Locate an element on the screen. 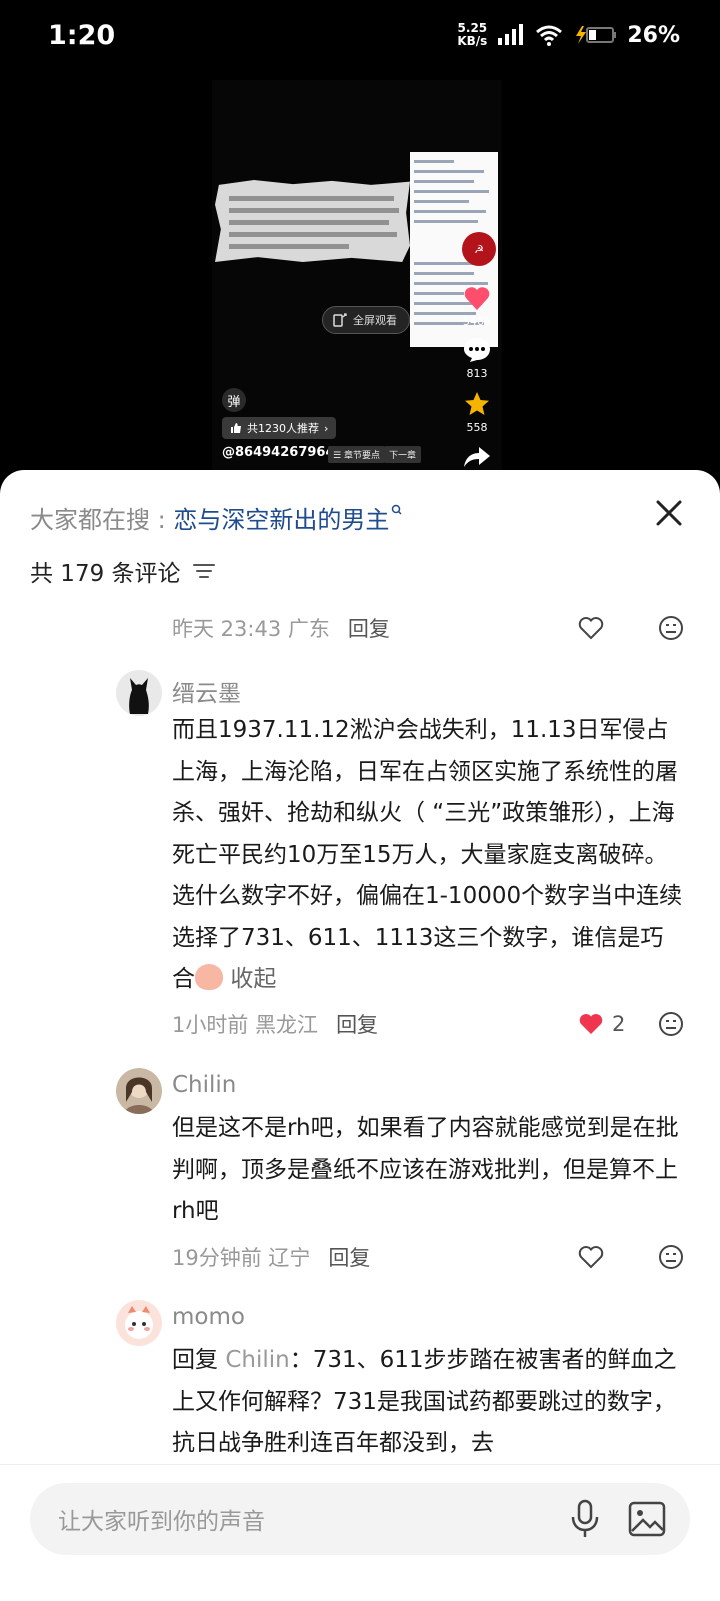  comment-action: 813 is located at coordinates (477, 358).